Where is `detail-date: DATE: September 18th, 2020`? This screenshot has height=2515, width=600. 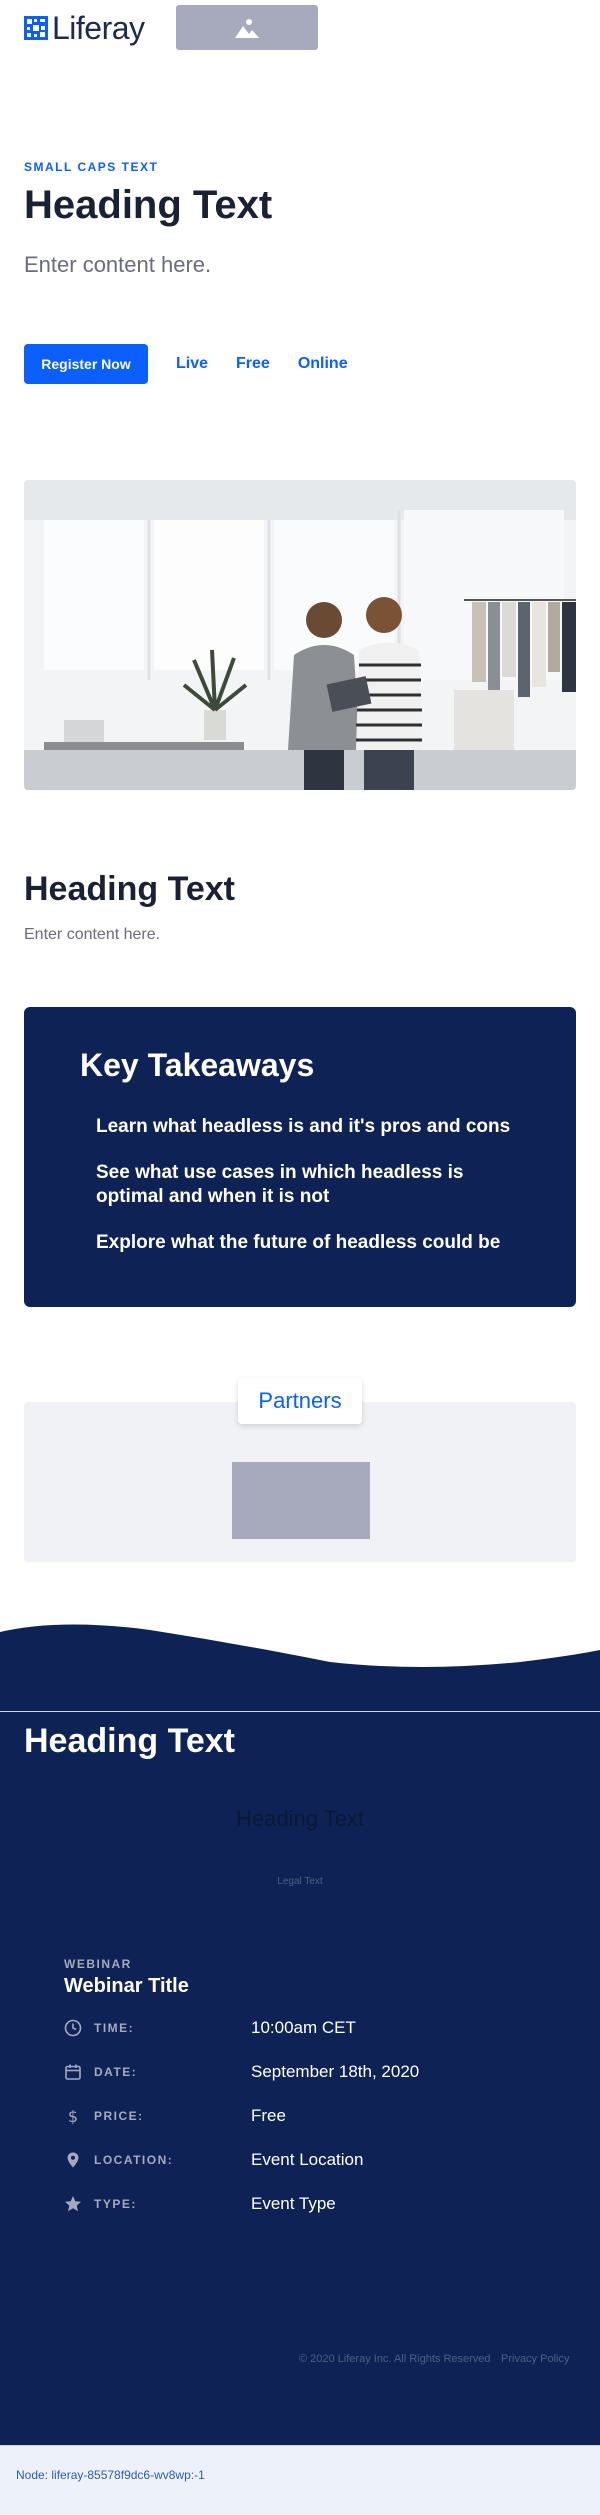
detail-date: DATE: September 18th, 2020 is located at coordinates (304, 2072).